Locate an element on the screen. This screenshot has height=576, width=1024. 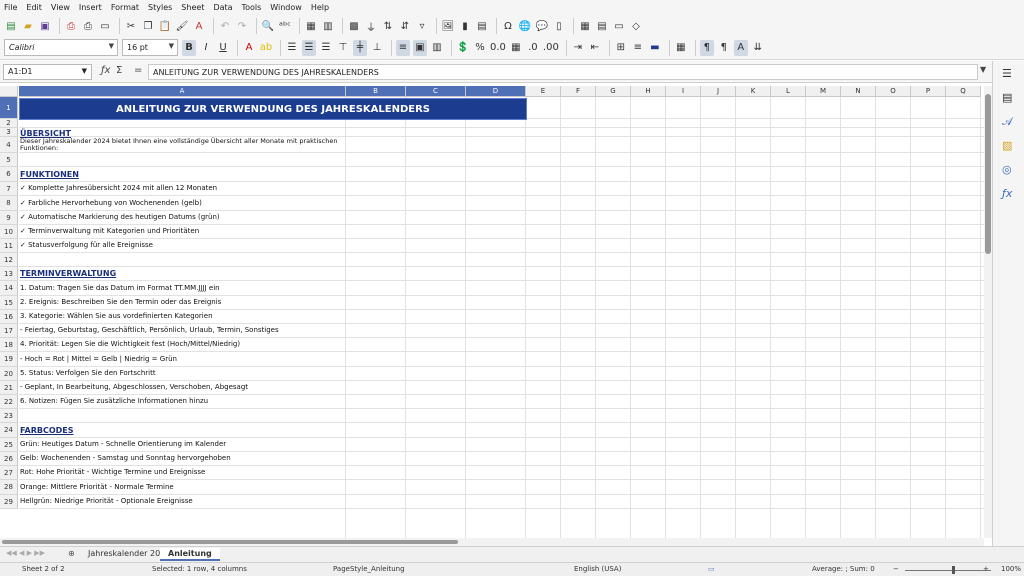
function-wizard-icon: ƒx is located at coordinates (105, 70).